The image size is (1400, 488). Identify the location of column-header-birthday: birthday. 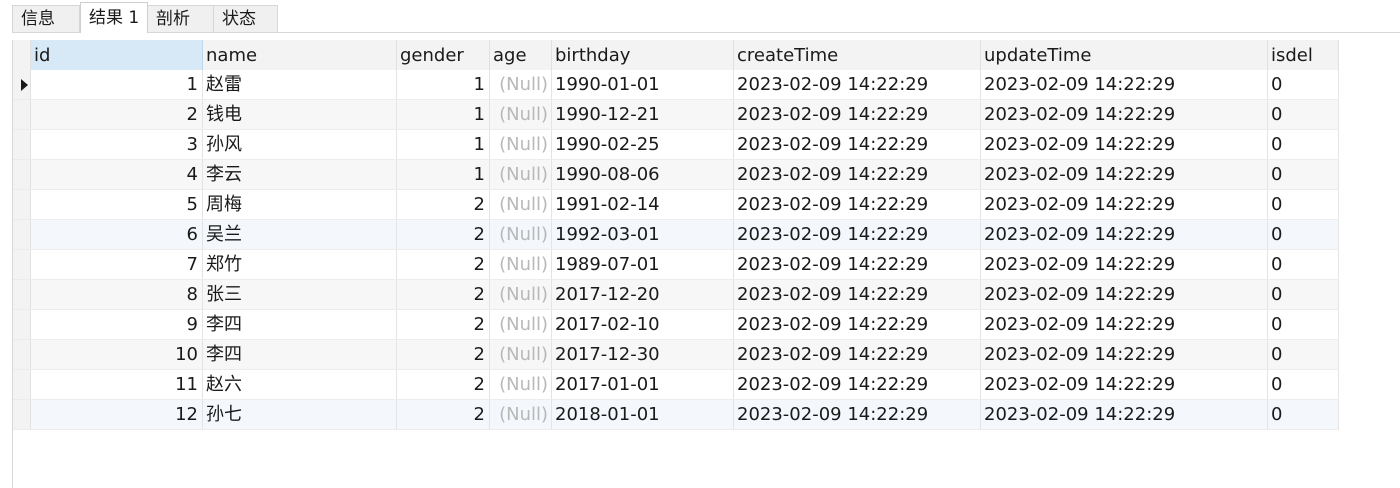
(643, 55).